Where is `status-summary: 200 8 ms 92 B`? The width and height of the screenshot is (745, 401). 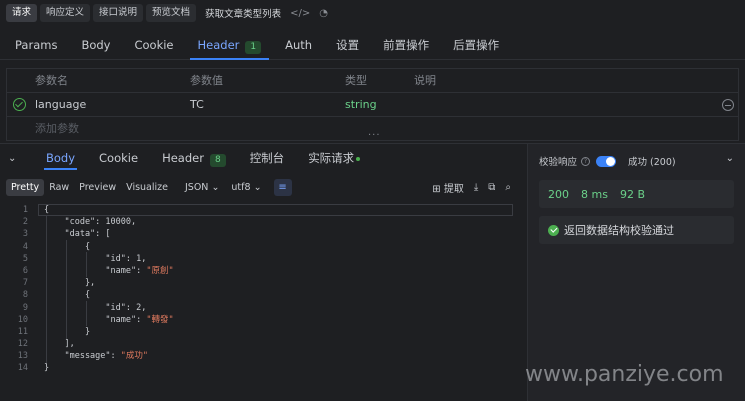 status-summary: 200 8 ms 92 B is located at coordinates (636, 194).